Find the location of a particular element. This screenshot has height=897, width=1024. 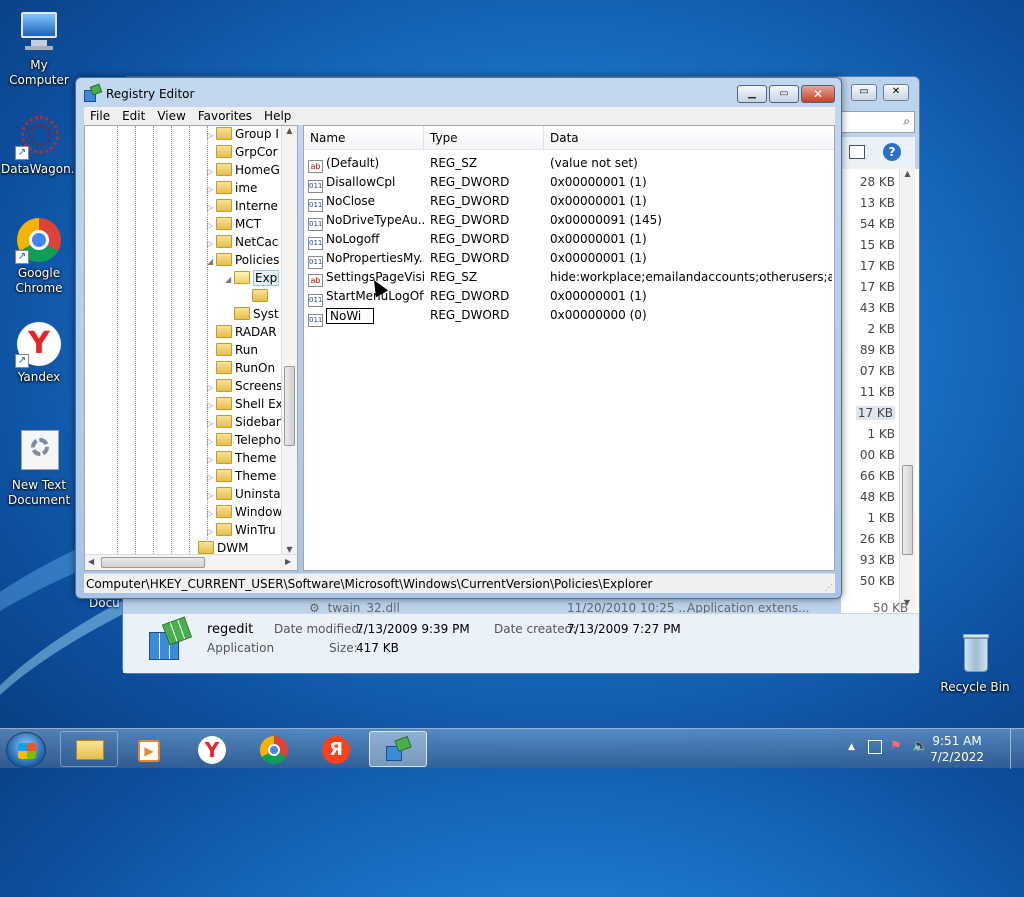

explorer-search-box: ⌕ is located at coordinates (878, 122).